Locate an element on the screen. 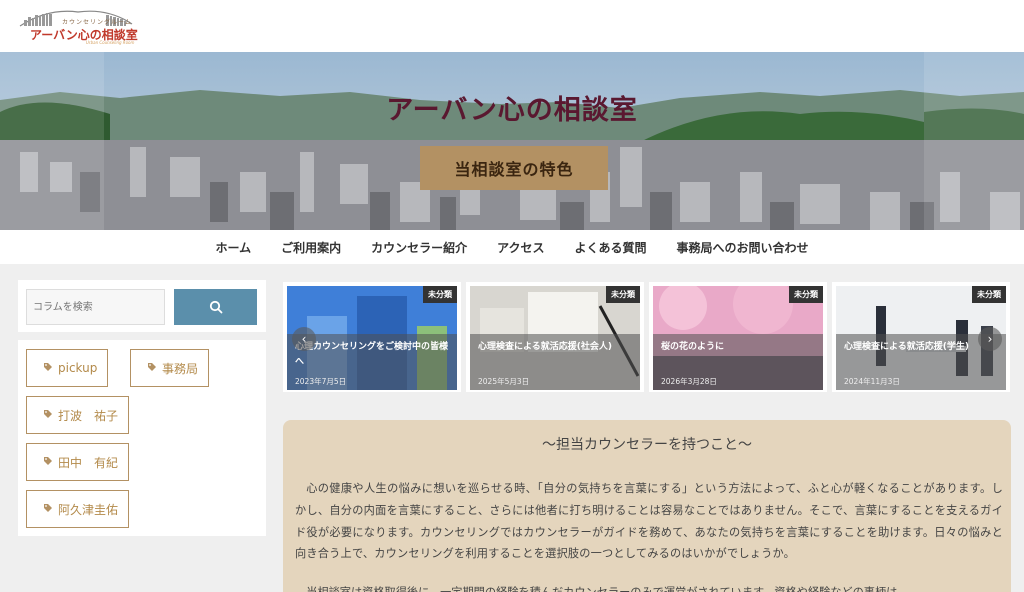 The width and height of the screenshot is (1024, 592). search-button is located at coordinates (215, 307).